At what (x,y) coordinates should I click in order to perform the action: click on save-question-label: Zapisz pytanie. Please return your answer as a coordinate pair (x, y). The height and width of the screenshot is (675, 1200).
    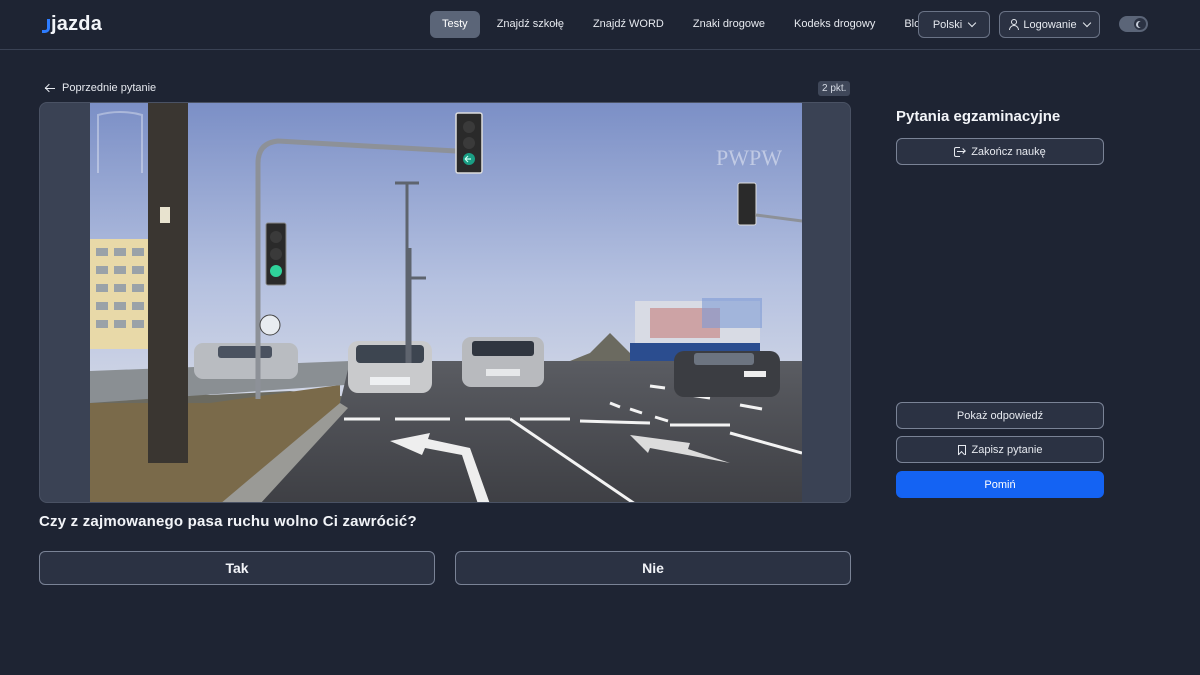
    Looking at the image, I should click on (1007, 449).